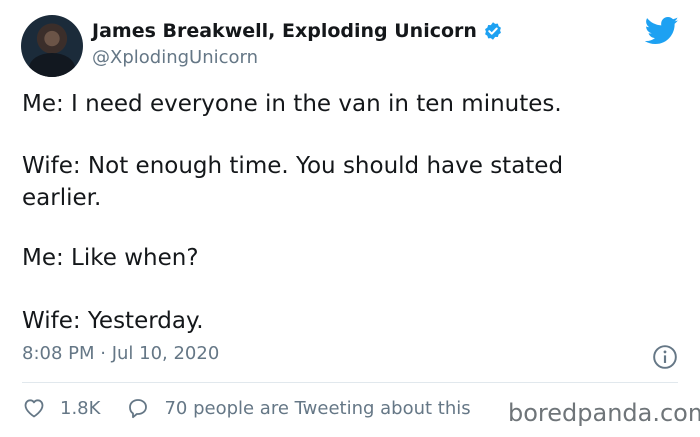 The height and width of the screenshot is (437, 700). I want to click on tweet-text-line: Me: Like when?, so click(110, 258).